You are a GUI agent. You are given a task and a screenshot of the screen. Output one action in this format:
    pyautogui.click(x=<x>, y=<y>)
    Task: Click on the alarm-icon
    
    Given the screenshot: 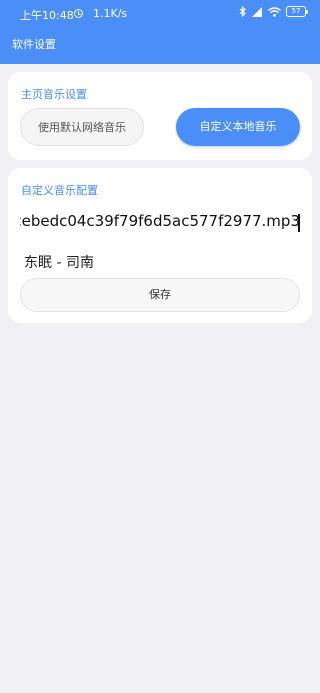 What is the action you would take?
    pyautogui.click(x=78, y=13)
    